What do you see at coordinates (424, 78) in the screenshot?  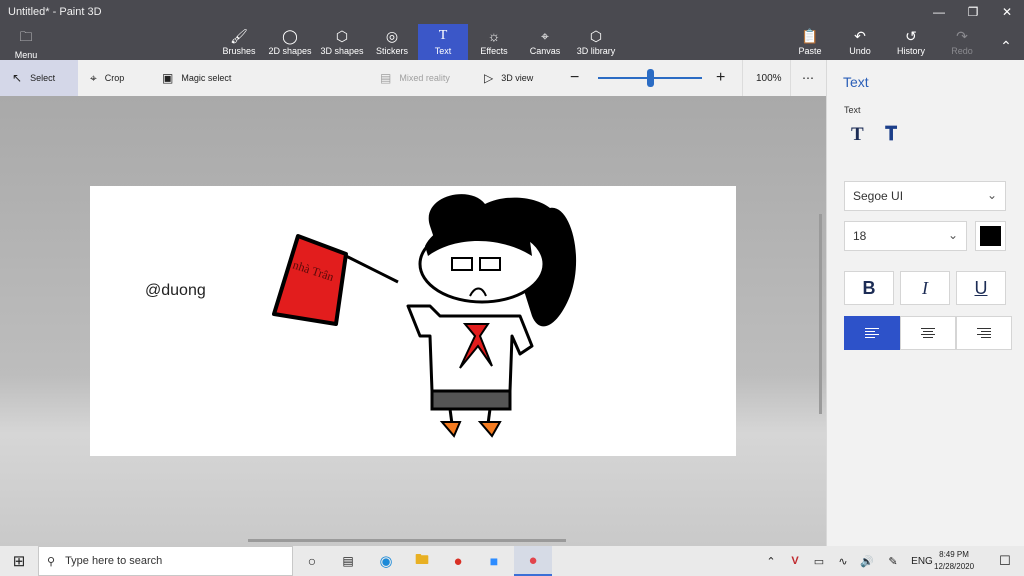 I see `mixed-reality-label: Mixed reality` at bounding box center [424, 78].